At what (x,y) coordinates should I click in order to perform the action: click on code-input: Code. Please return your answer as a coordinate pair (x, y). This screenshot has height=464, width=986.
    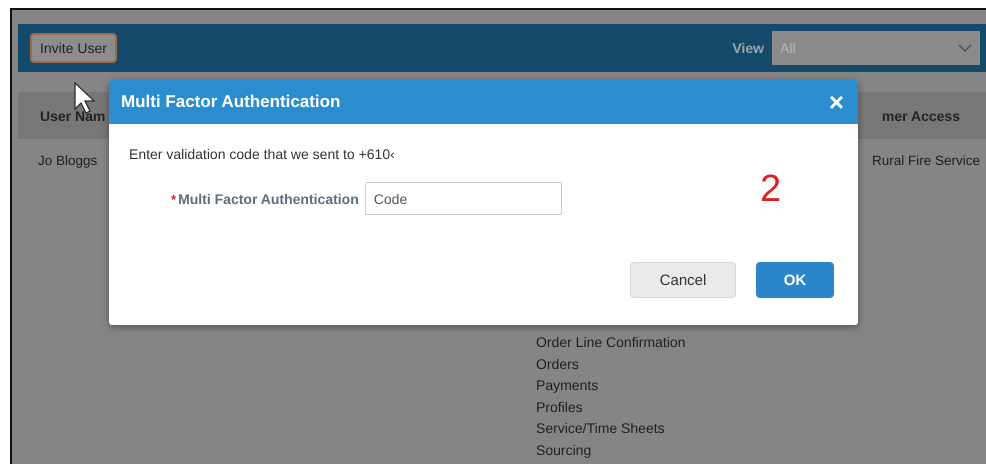
    Looking at the image, I should click on (463, 198).